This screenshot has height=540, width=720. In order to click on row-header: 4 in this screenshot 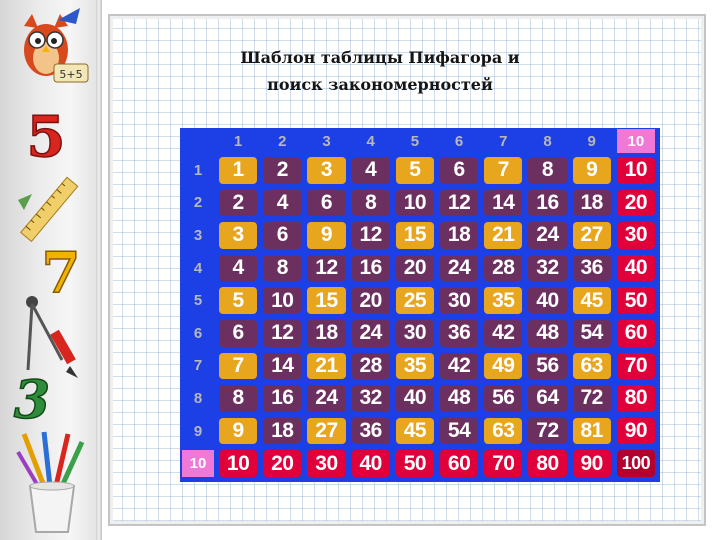, I will do `click(198, 268)`.